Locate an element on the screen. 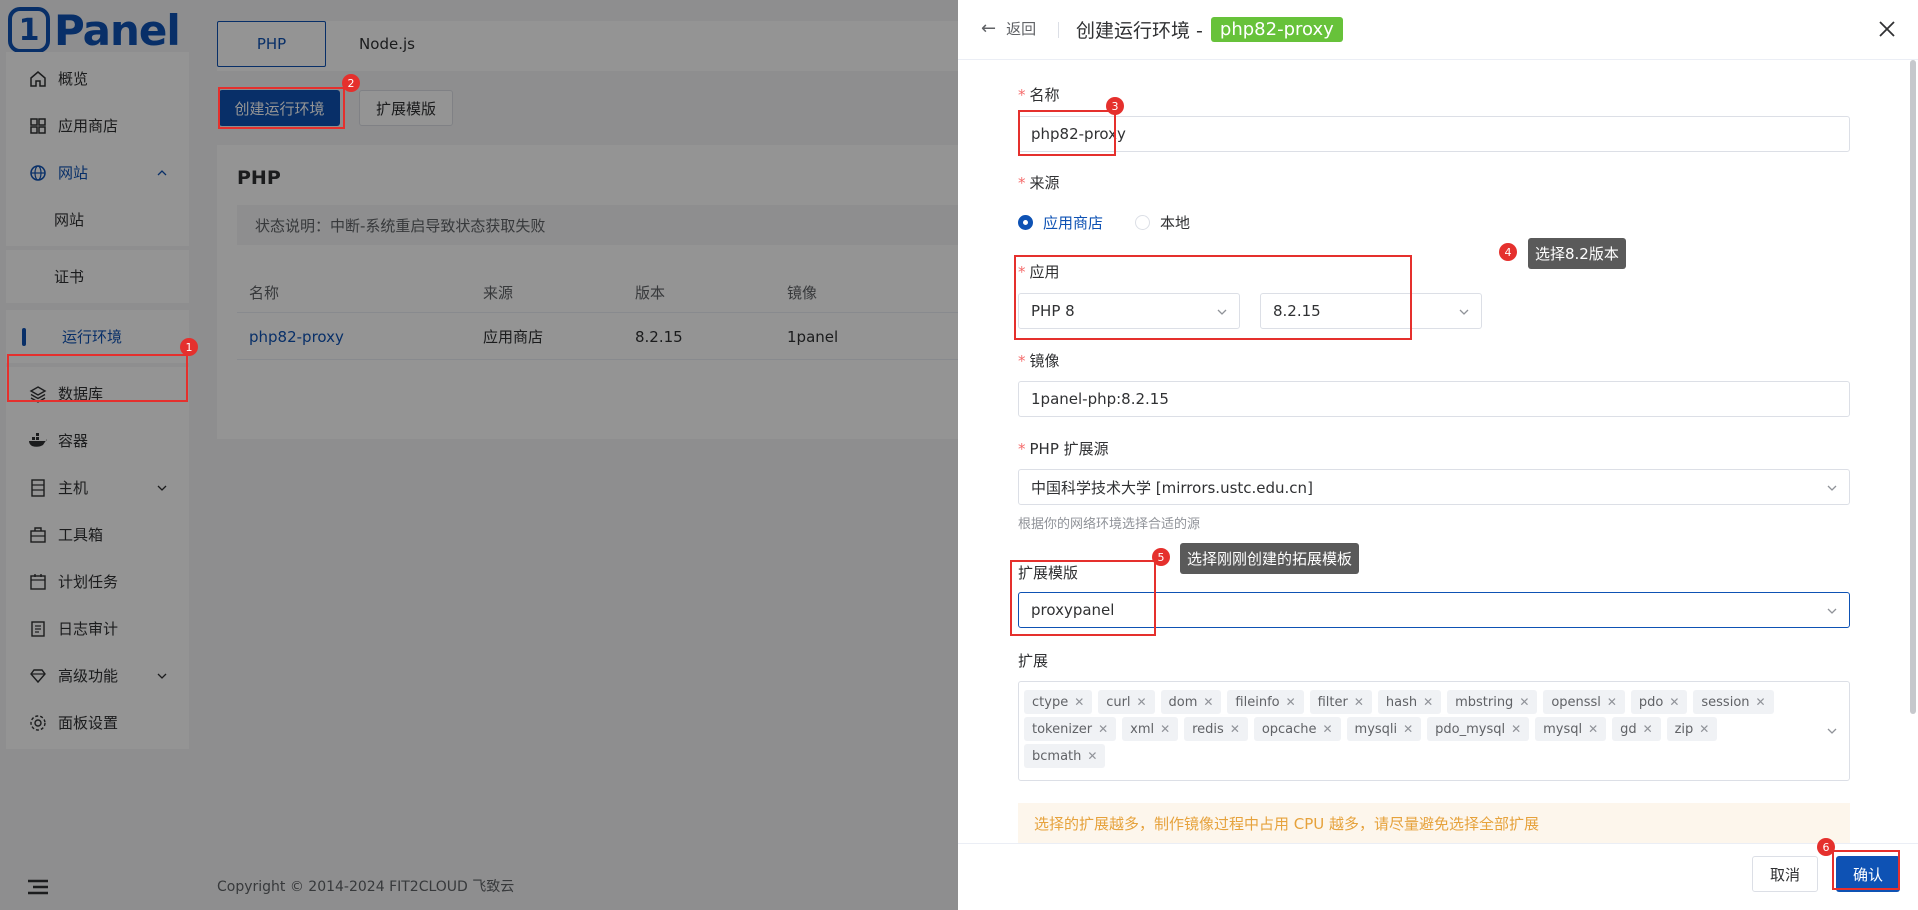  extension-tag: gd ✕ is located at coordinates (1636, 729).